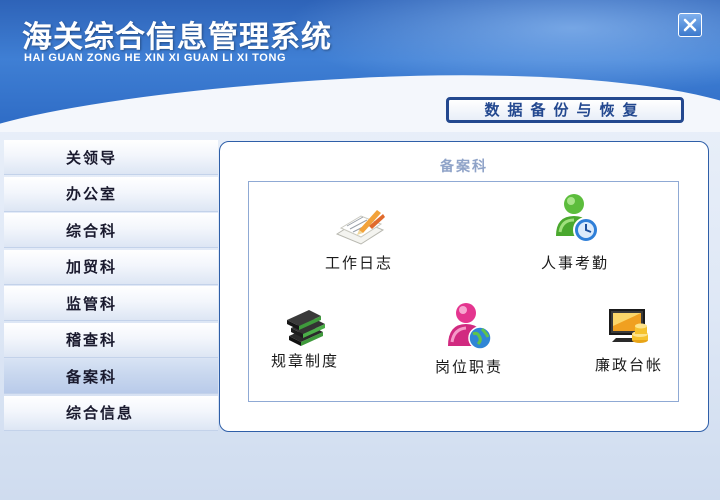 The width and height of the screenshot is (720, 500). Describe the element at coordinates (304, 361) in the screenshot. I see `module-label: 规章制度` at that location.